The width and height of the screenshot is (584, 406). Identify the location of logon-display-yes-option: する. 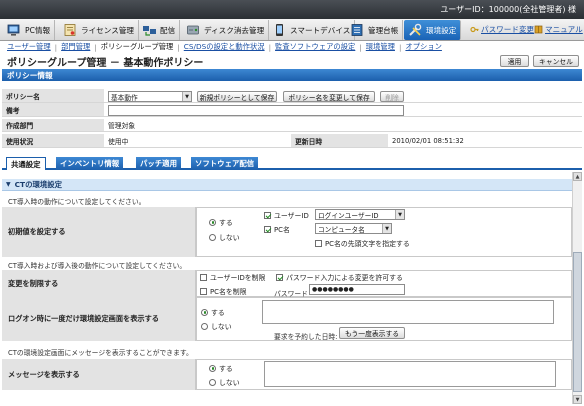
(213, 312).